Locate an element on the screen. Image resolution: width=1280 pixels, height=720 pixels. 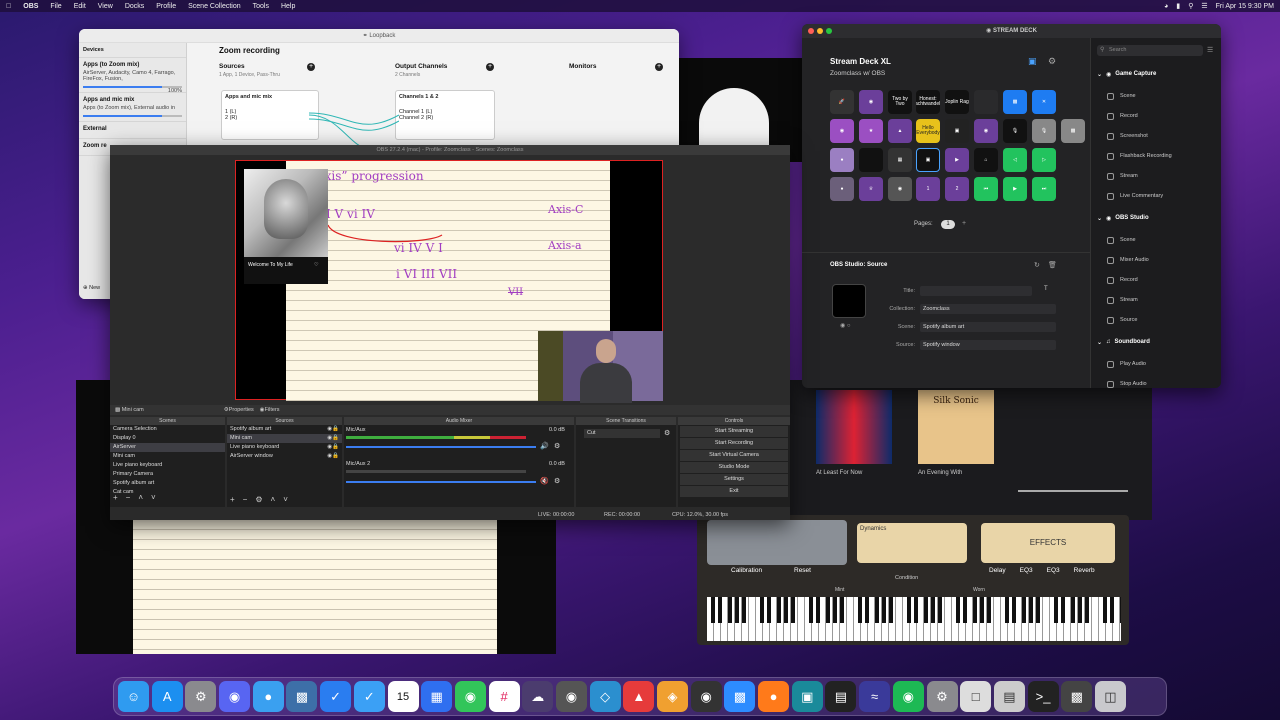
add-source-button: + is located at coordinates (311, 67).